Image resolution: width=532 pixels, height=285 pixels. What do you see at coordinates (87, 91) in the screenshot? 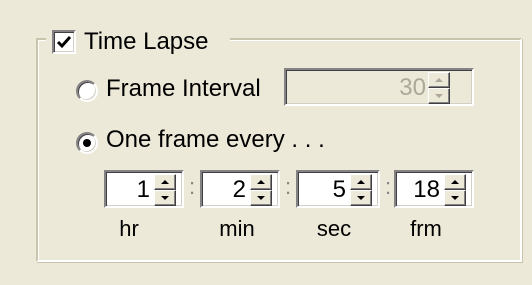
I see `frame-interval-radio` at bounding box center [87, 91].